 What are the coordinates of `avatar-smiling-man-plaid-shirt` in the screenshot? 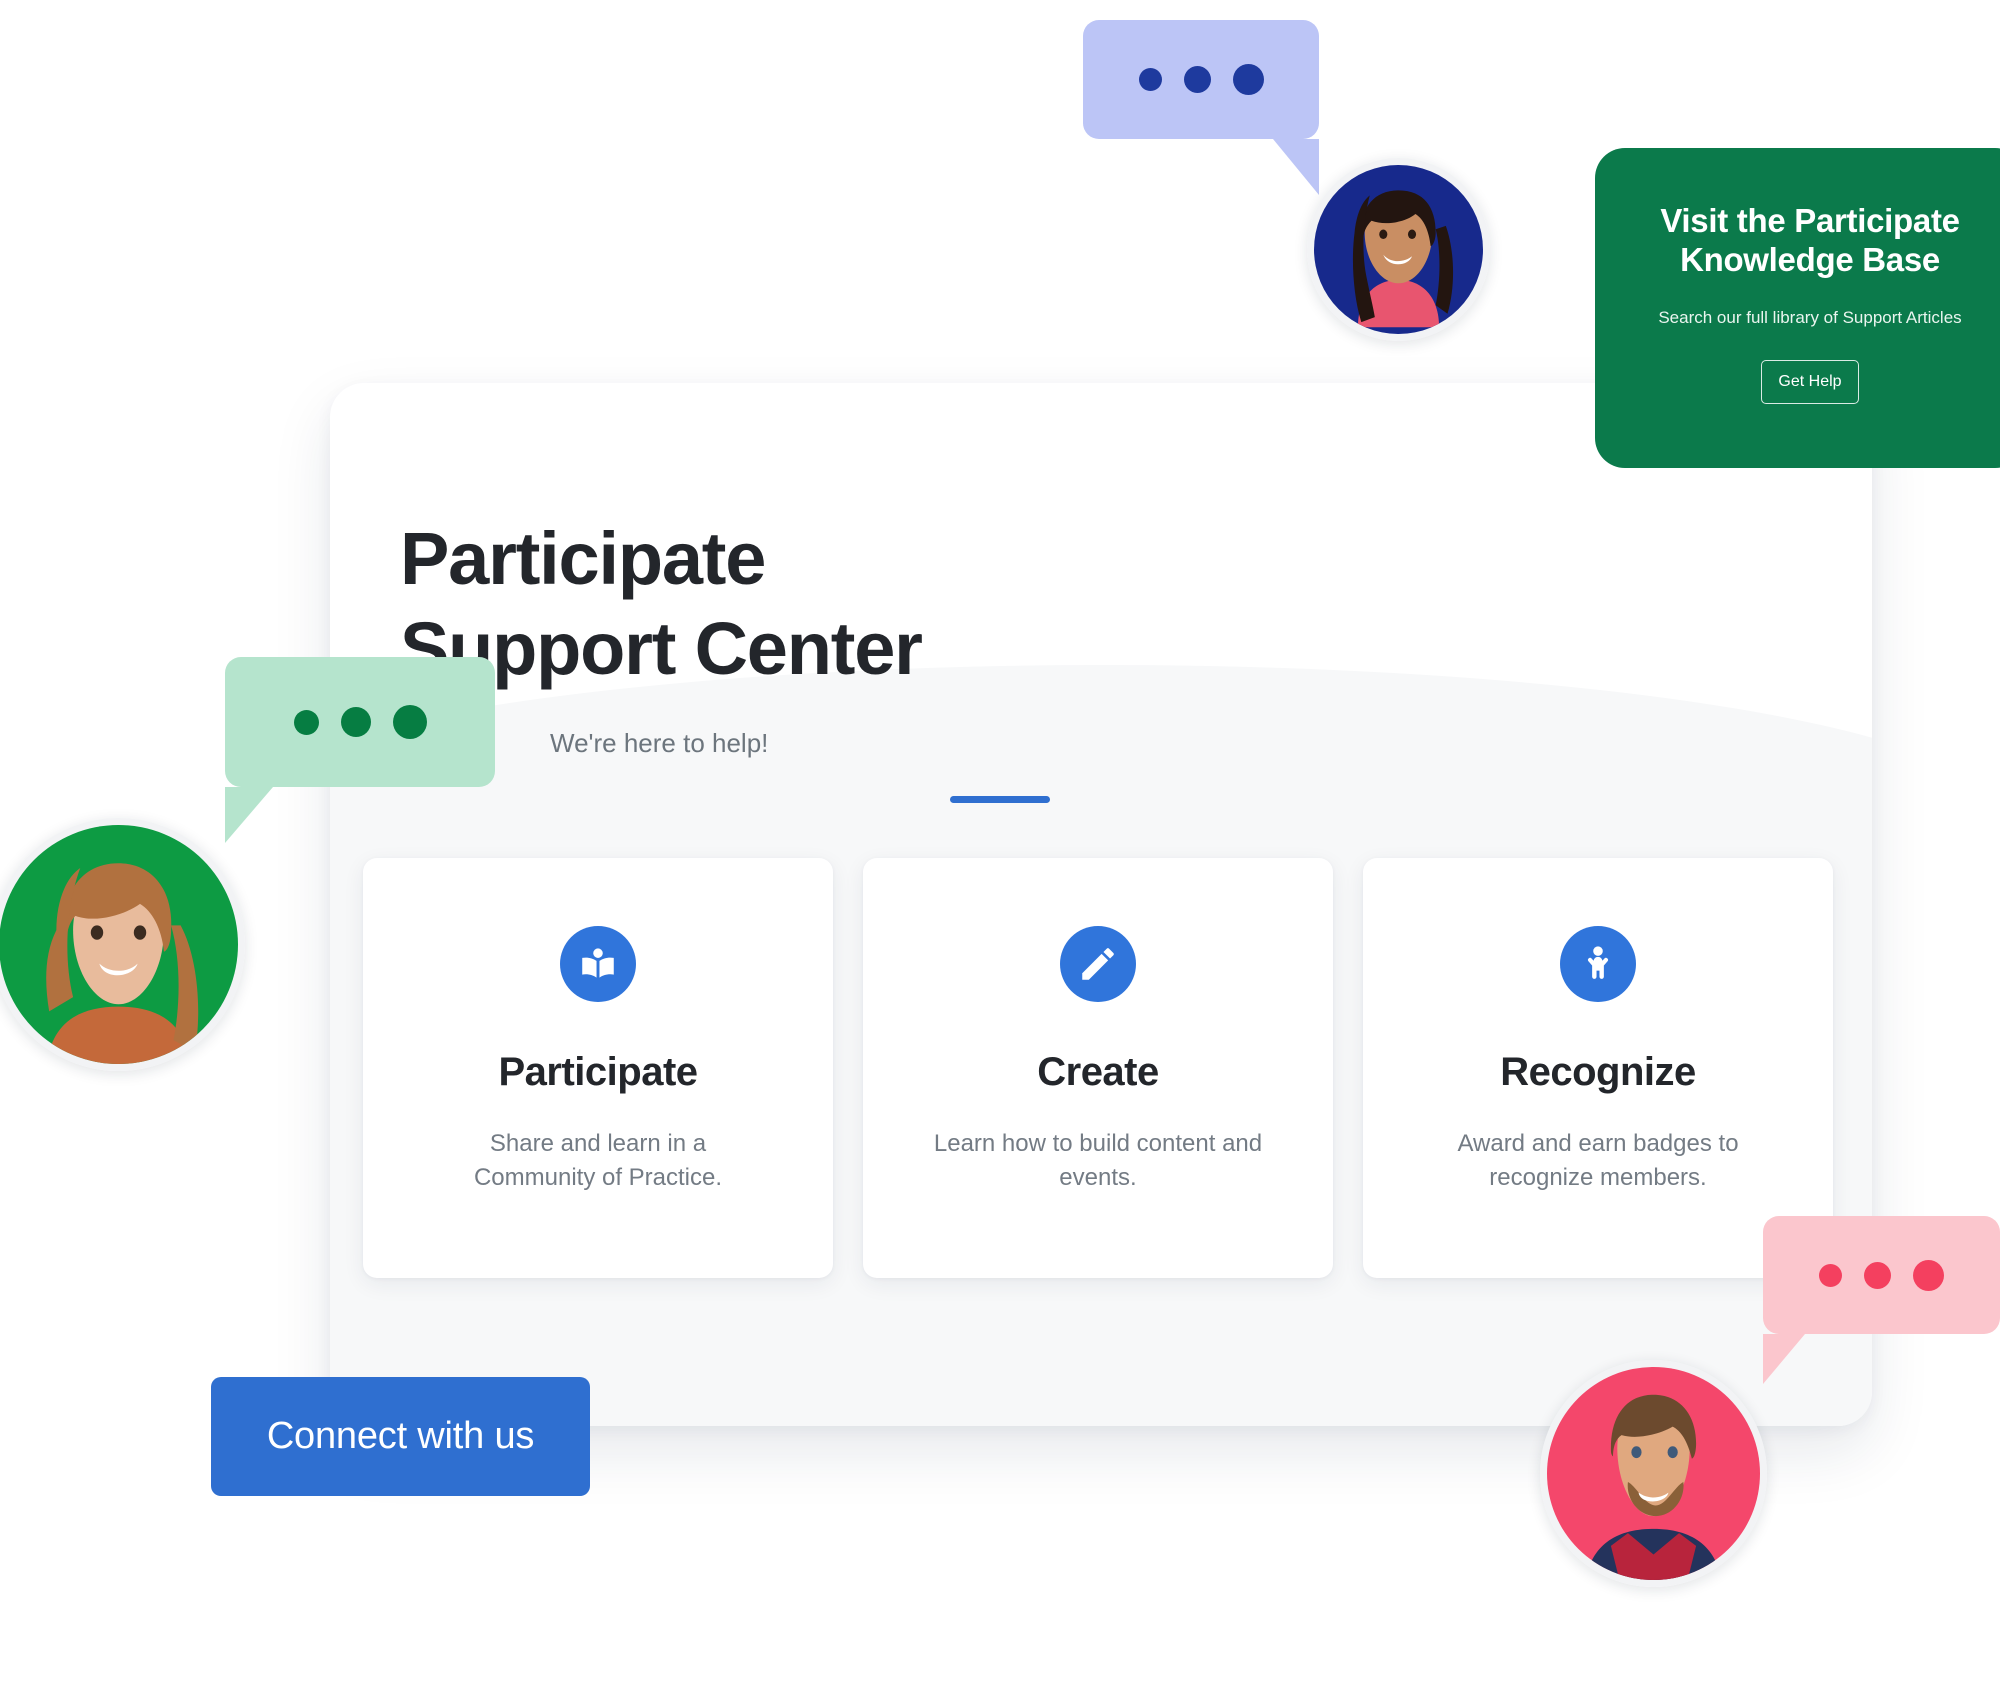 It's located at (1653, 1473).